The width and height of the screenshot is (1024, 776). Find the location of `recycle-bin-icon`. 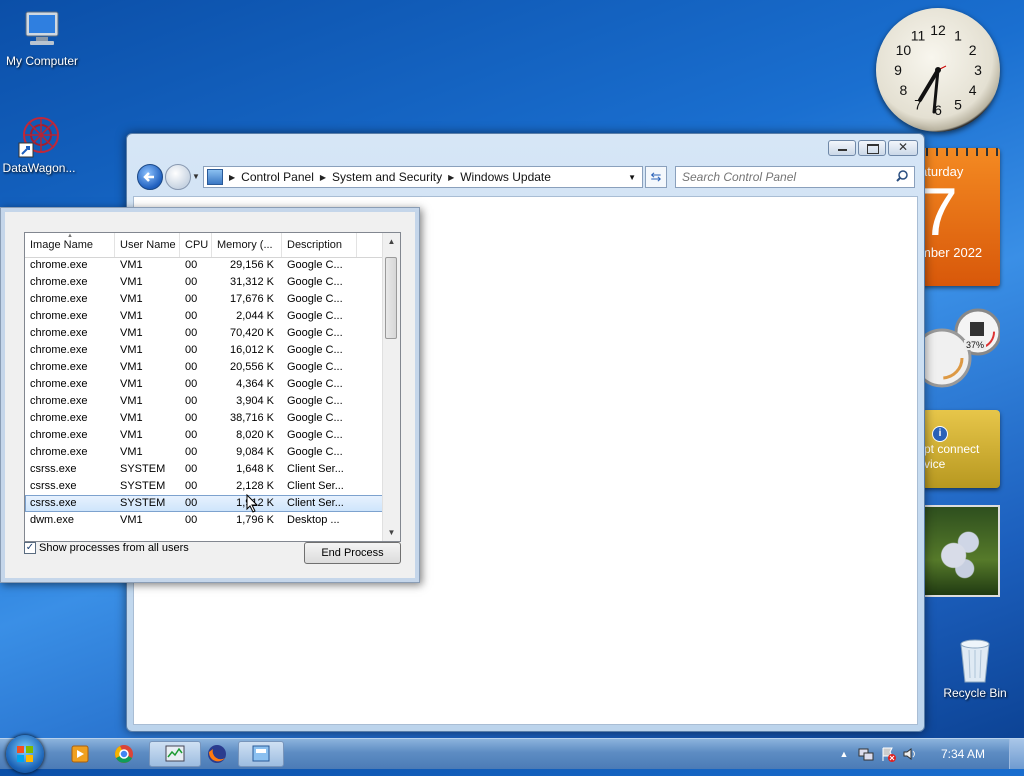

recycle-bin-icon is located at coordinates (975, 660).